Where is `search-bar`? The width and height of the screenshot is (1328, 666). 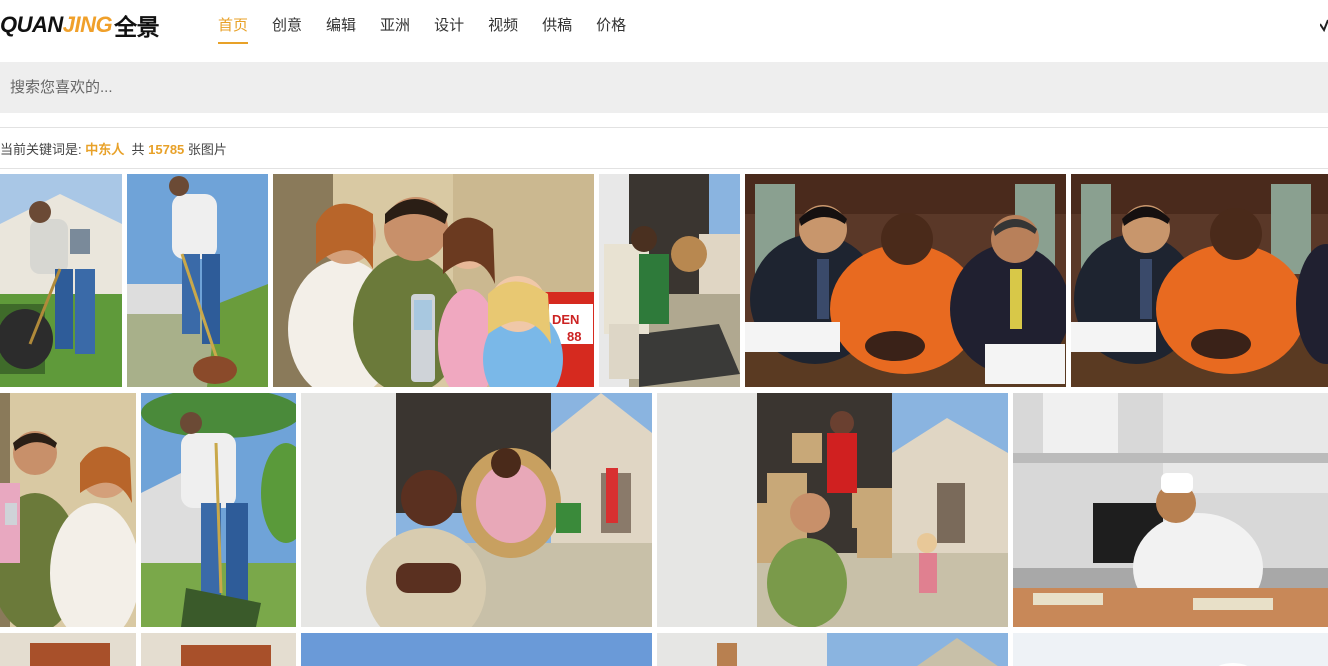
search-bar is located at coordinates (664, 87).